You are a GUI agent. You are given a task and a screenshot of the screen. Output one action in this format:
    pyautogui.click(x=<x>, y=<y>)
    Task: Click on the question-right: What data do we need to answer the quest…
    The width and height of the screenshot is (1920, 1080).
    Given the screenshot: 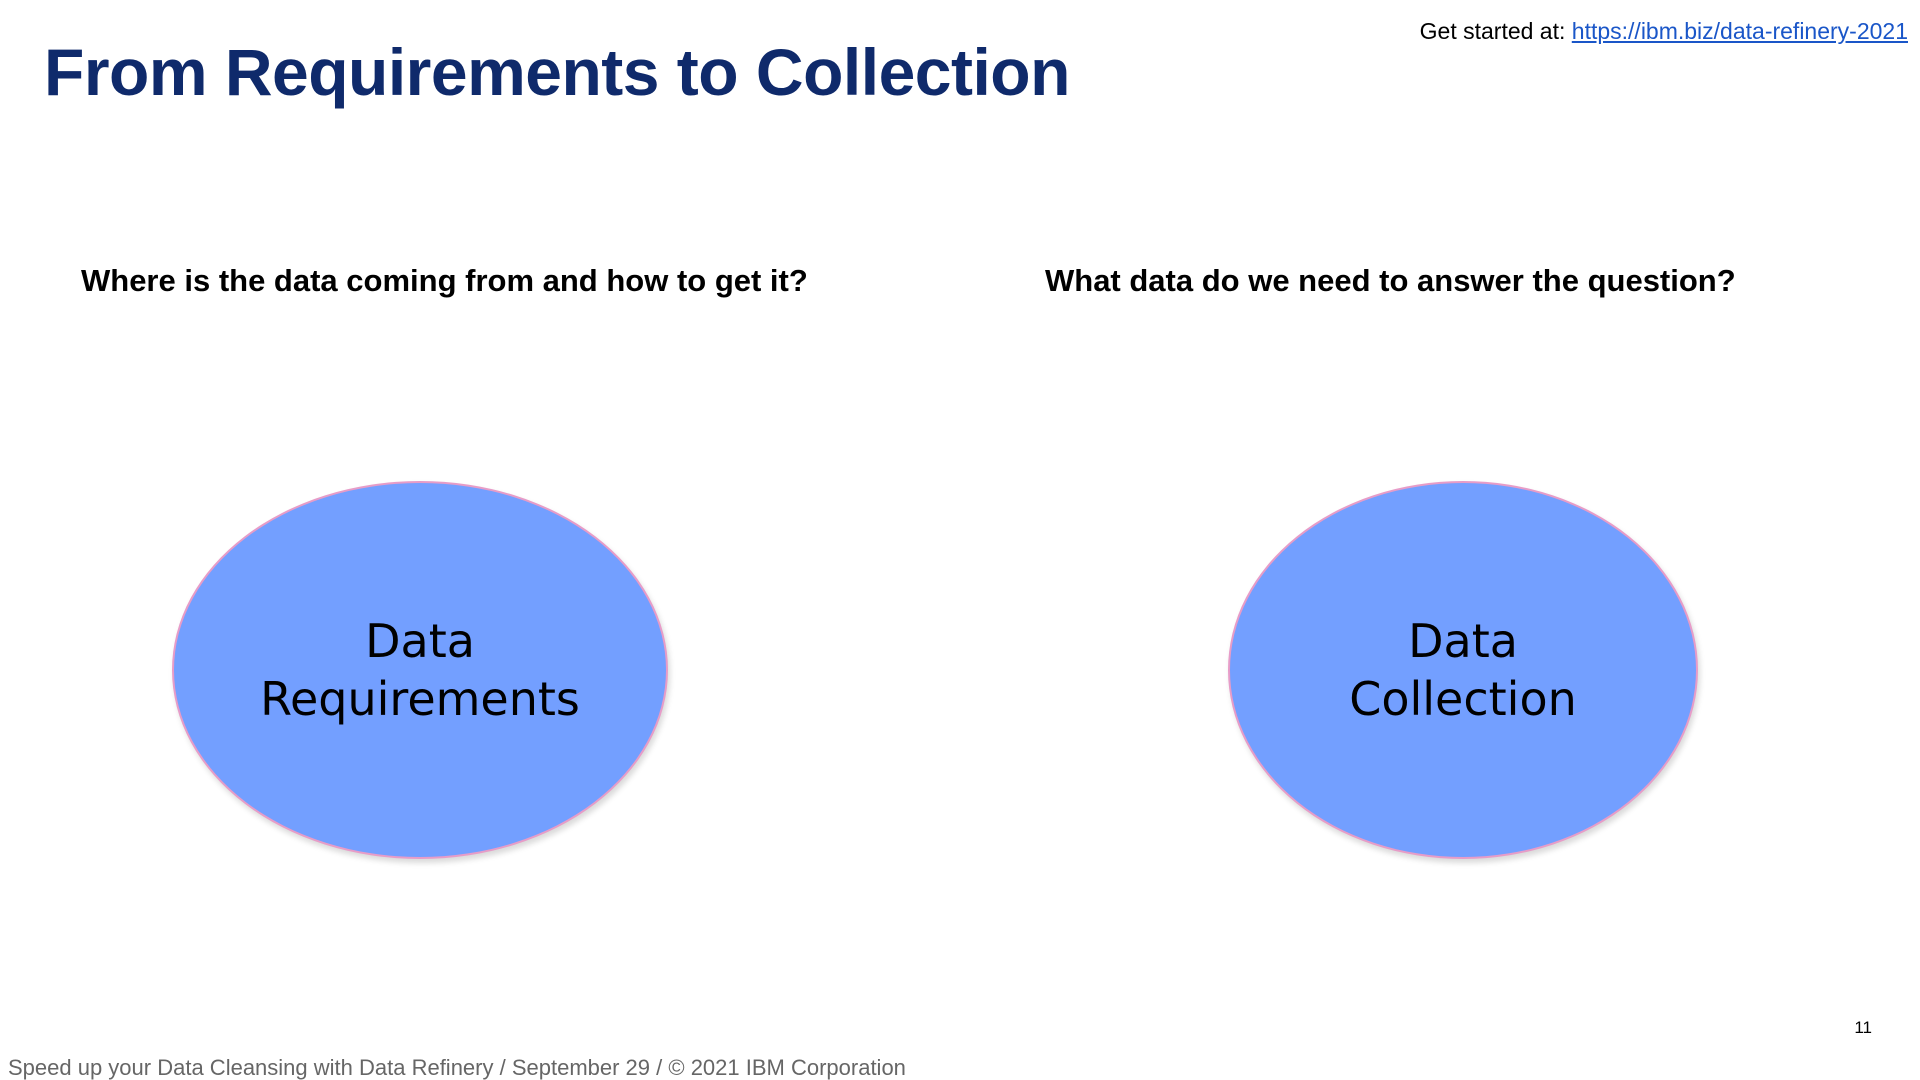 What is the action you would take?
    pyautogui.click(x=1390, y=280)
    